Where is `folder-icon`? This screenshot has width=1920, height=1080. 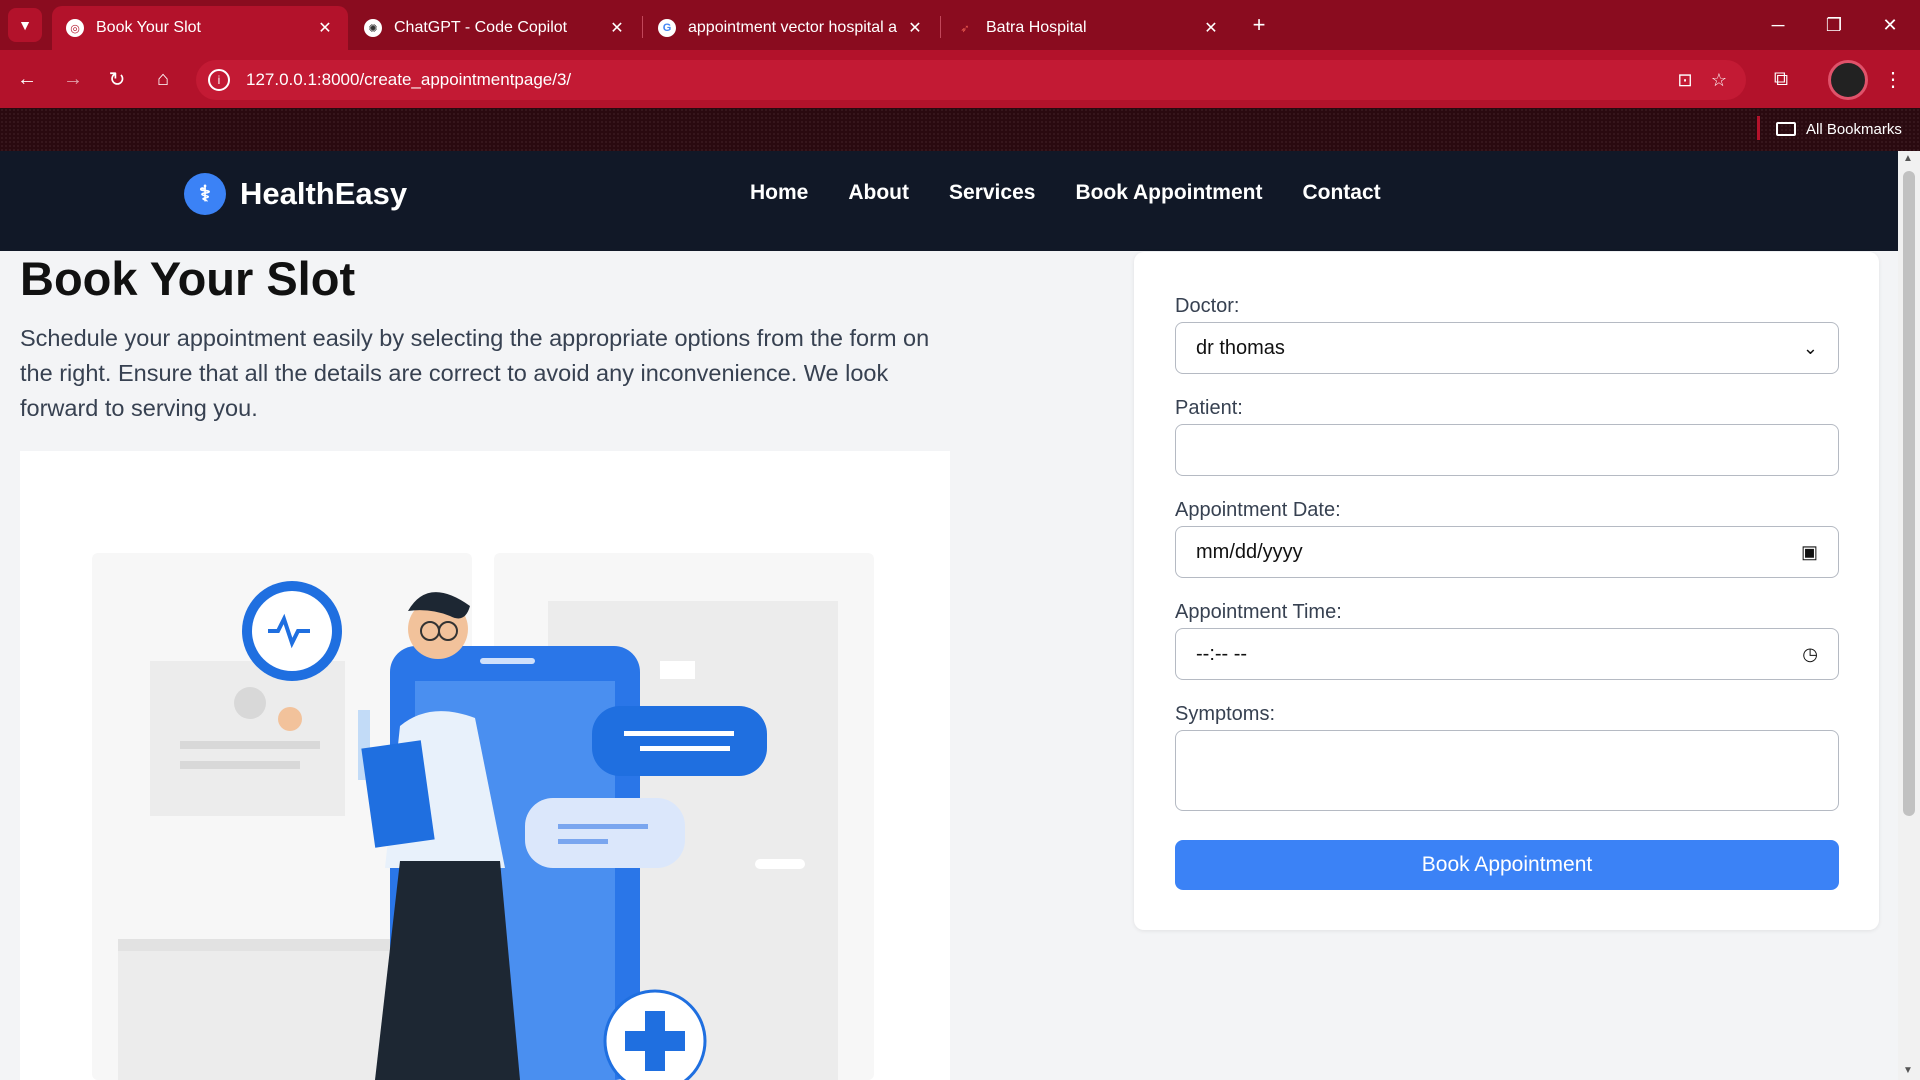 folder-icon is located at coordinates (1786, 129).